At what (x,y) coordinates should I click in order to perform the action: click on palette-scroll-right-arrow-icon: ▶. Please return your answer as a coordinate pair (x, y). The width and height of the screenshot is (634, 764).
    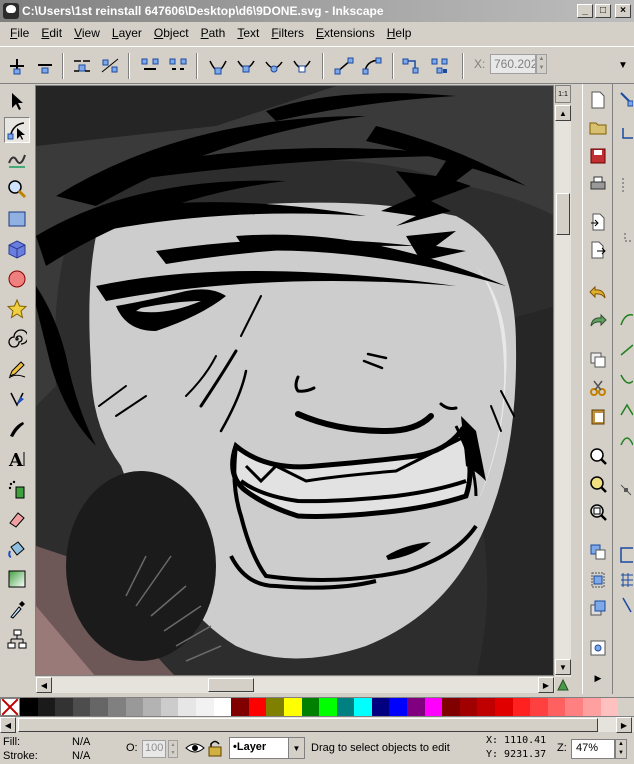
    Looking at the image, I should click on (624, 725).